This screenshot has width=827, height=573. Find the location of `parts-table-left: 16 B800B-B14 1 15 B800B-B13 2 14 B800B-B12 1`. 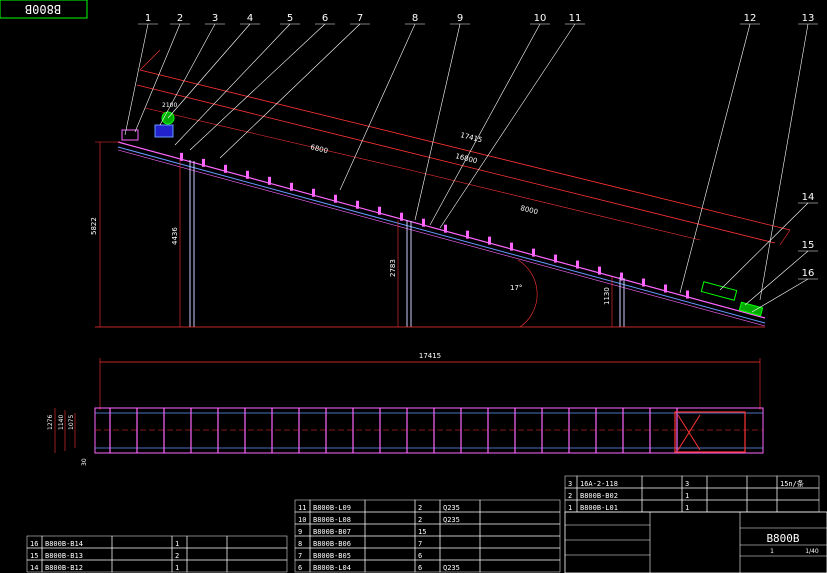

parts-table-left: 16 B800B-B14 1 15 B800B-B13 2 14 B800B-B12 1 is located at coordinates (157, 554).